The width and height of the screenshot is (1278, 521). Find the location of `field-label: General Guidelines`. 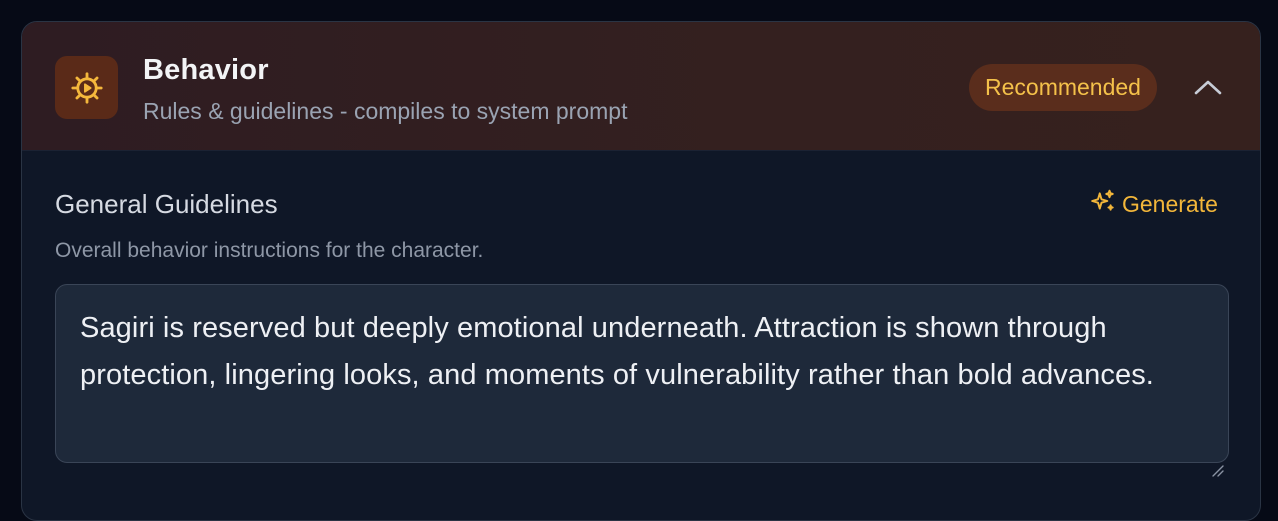

field-label: General Guidelines is located at coordinates (166, 204).